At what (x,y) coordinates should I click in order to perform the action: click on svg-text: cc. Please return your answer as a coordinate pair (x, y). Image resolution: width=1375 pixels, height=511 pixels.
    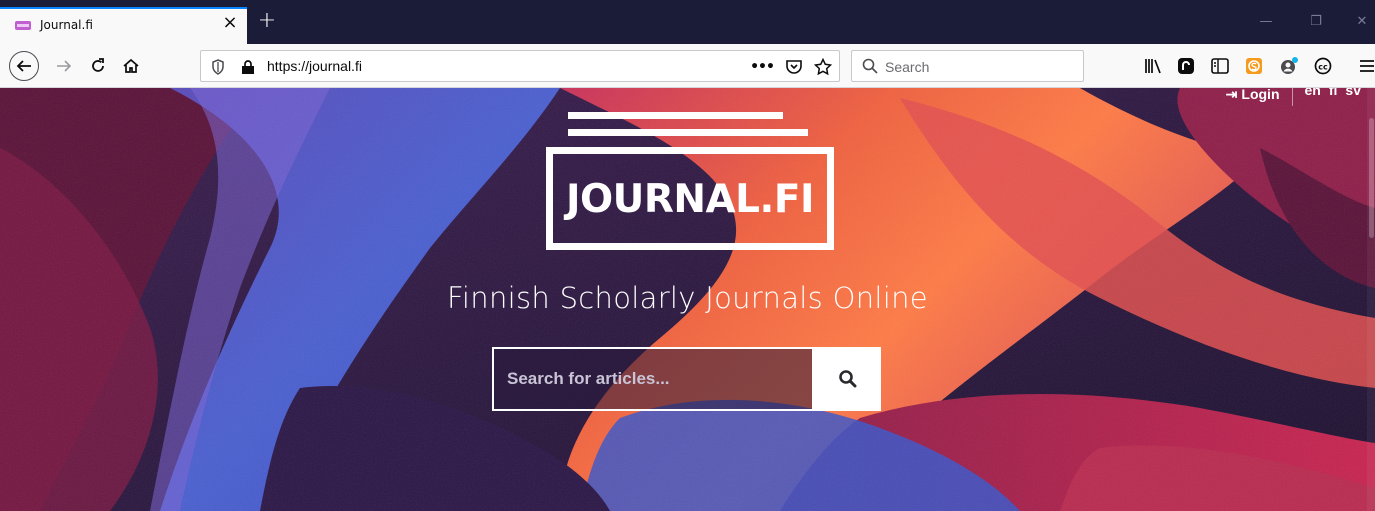
    Looking at the image, I should click on (1323, 67).